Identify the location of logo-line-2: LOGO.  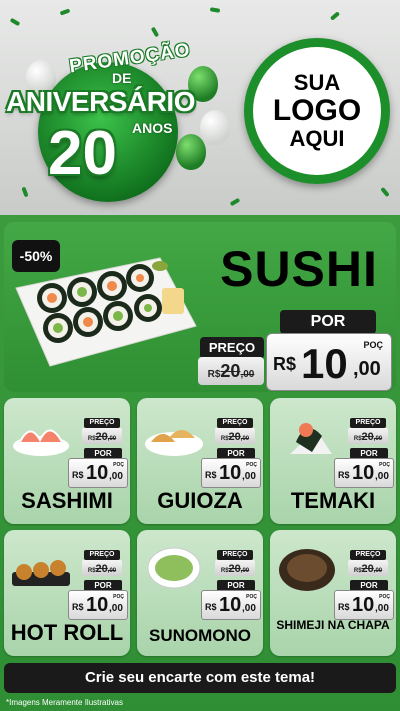
(317, 110).